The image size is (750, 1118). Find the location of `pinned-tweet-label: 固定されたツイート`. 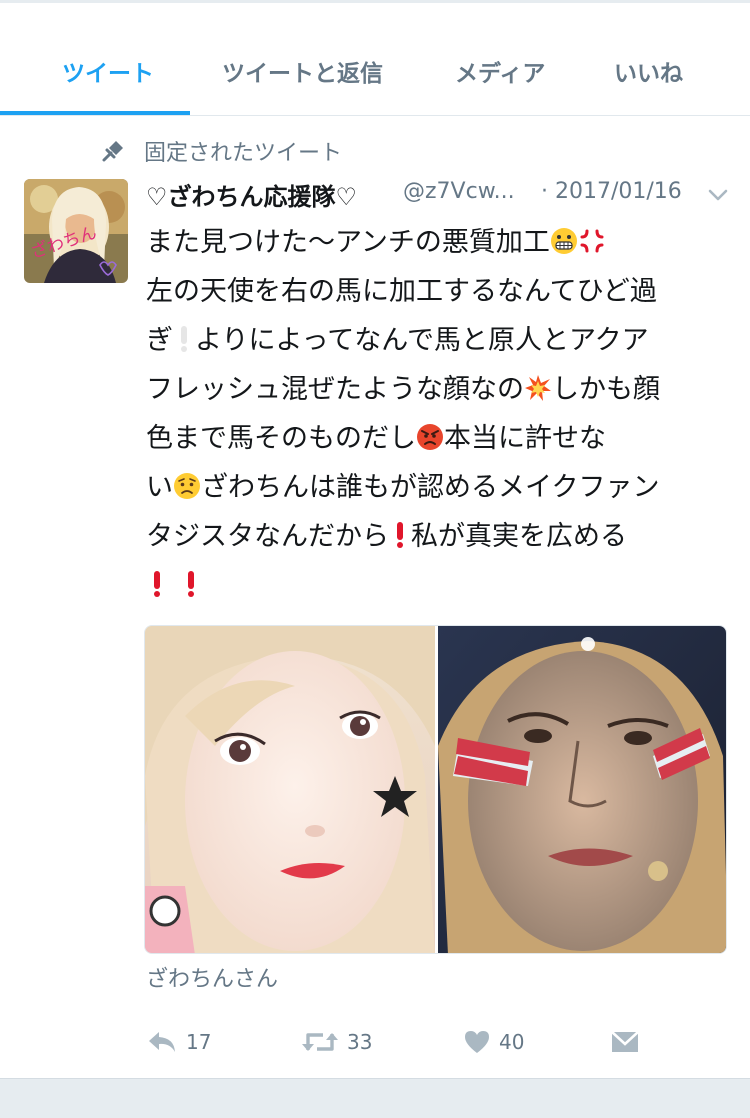

pinned-tweet-label: 固定されたツイート is located at coordinates (221, 151).